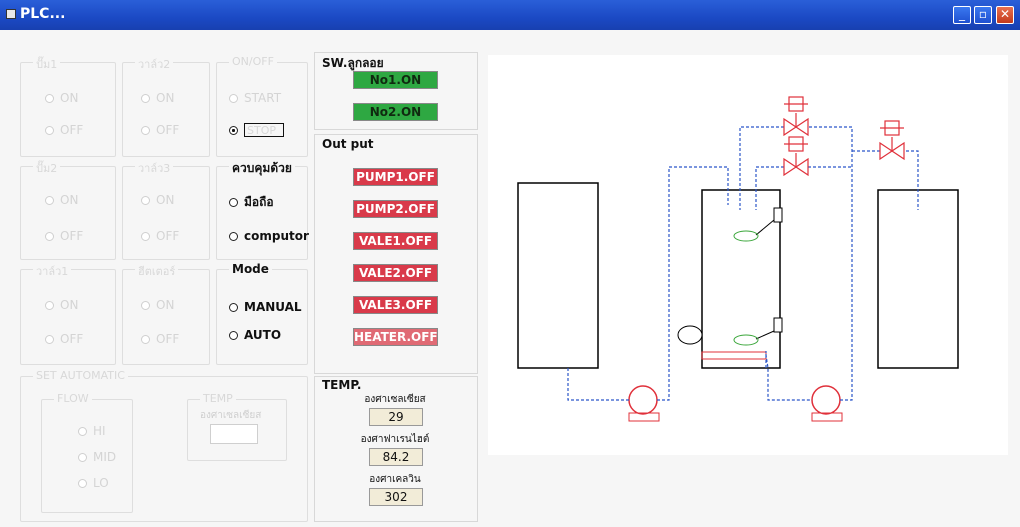 The width and height of the screenshot is (1020, 527). I want to click on radio-flow-mid: MID, so click(97, 457).